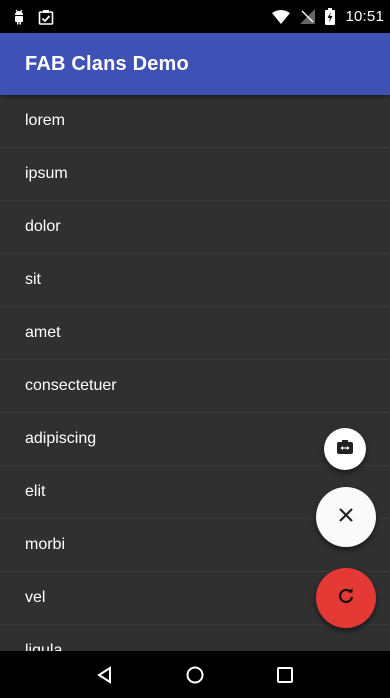 This screenshot has height=698, width=390. I want to click on refresh-icon, so click(346, 598).